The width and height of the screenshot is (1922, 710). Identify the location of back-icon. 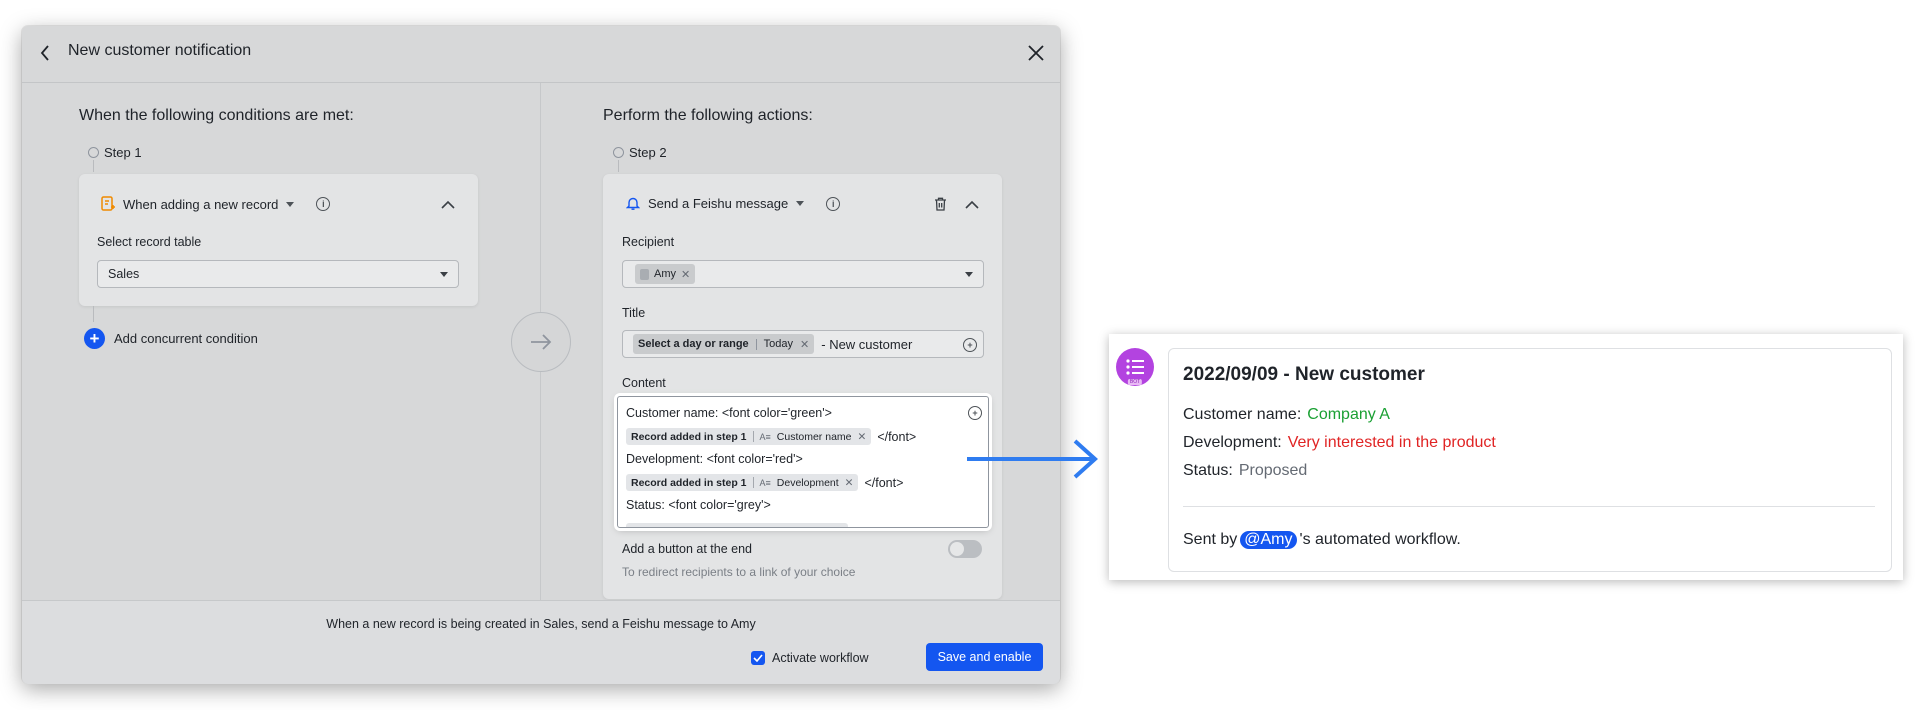
(45, 53).